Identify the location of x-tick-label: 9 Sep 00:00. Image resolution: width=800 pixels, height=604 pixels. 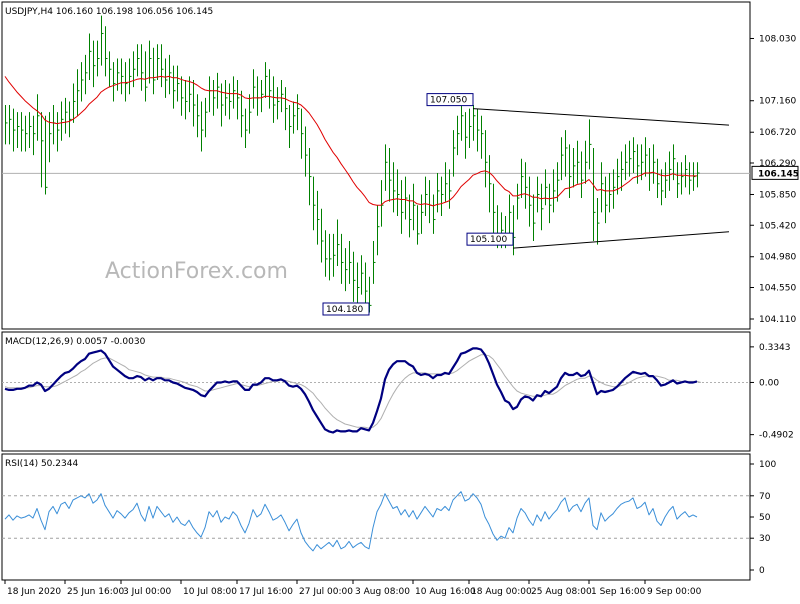
(674, 592).